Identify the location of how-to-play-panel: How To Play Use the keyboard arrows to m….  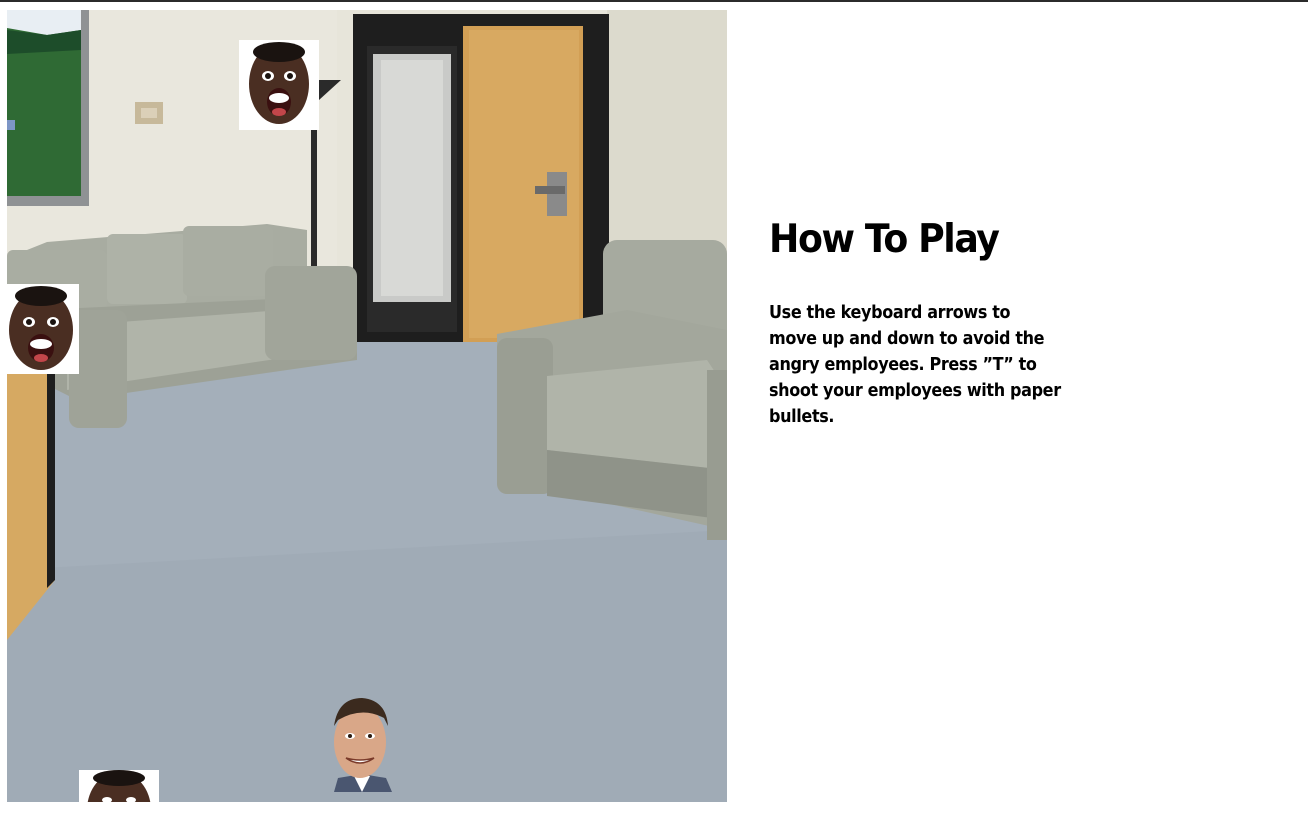
(924, 322).